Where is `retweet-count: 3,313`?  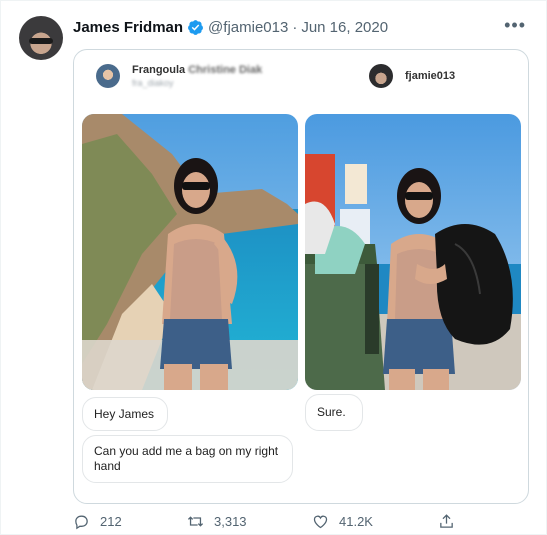
retweet-count: 3,313 is located at coordinates (230, 521).